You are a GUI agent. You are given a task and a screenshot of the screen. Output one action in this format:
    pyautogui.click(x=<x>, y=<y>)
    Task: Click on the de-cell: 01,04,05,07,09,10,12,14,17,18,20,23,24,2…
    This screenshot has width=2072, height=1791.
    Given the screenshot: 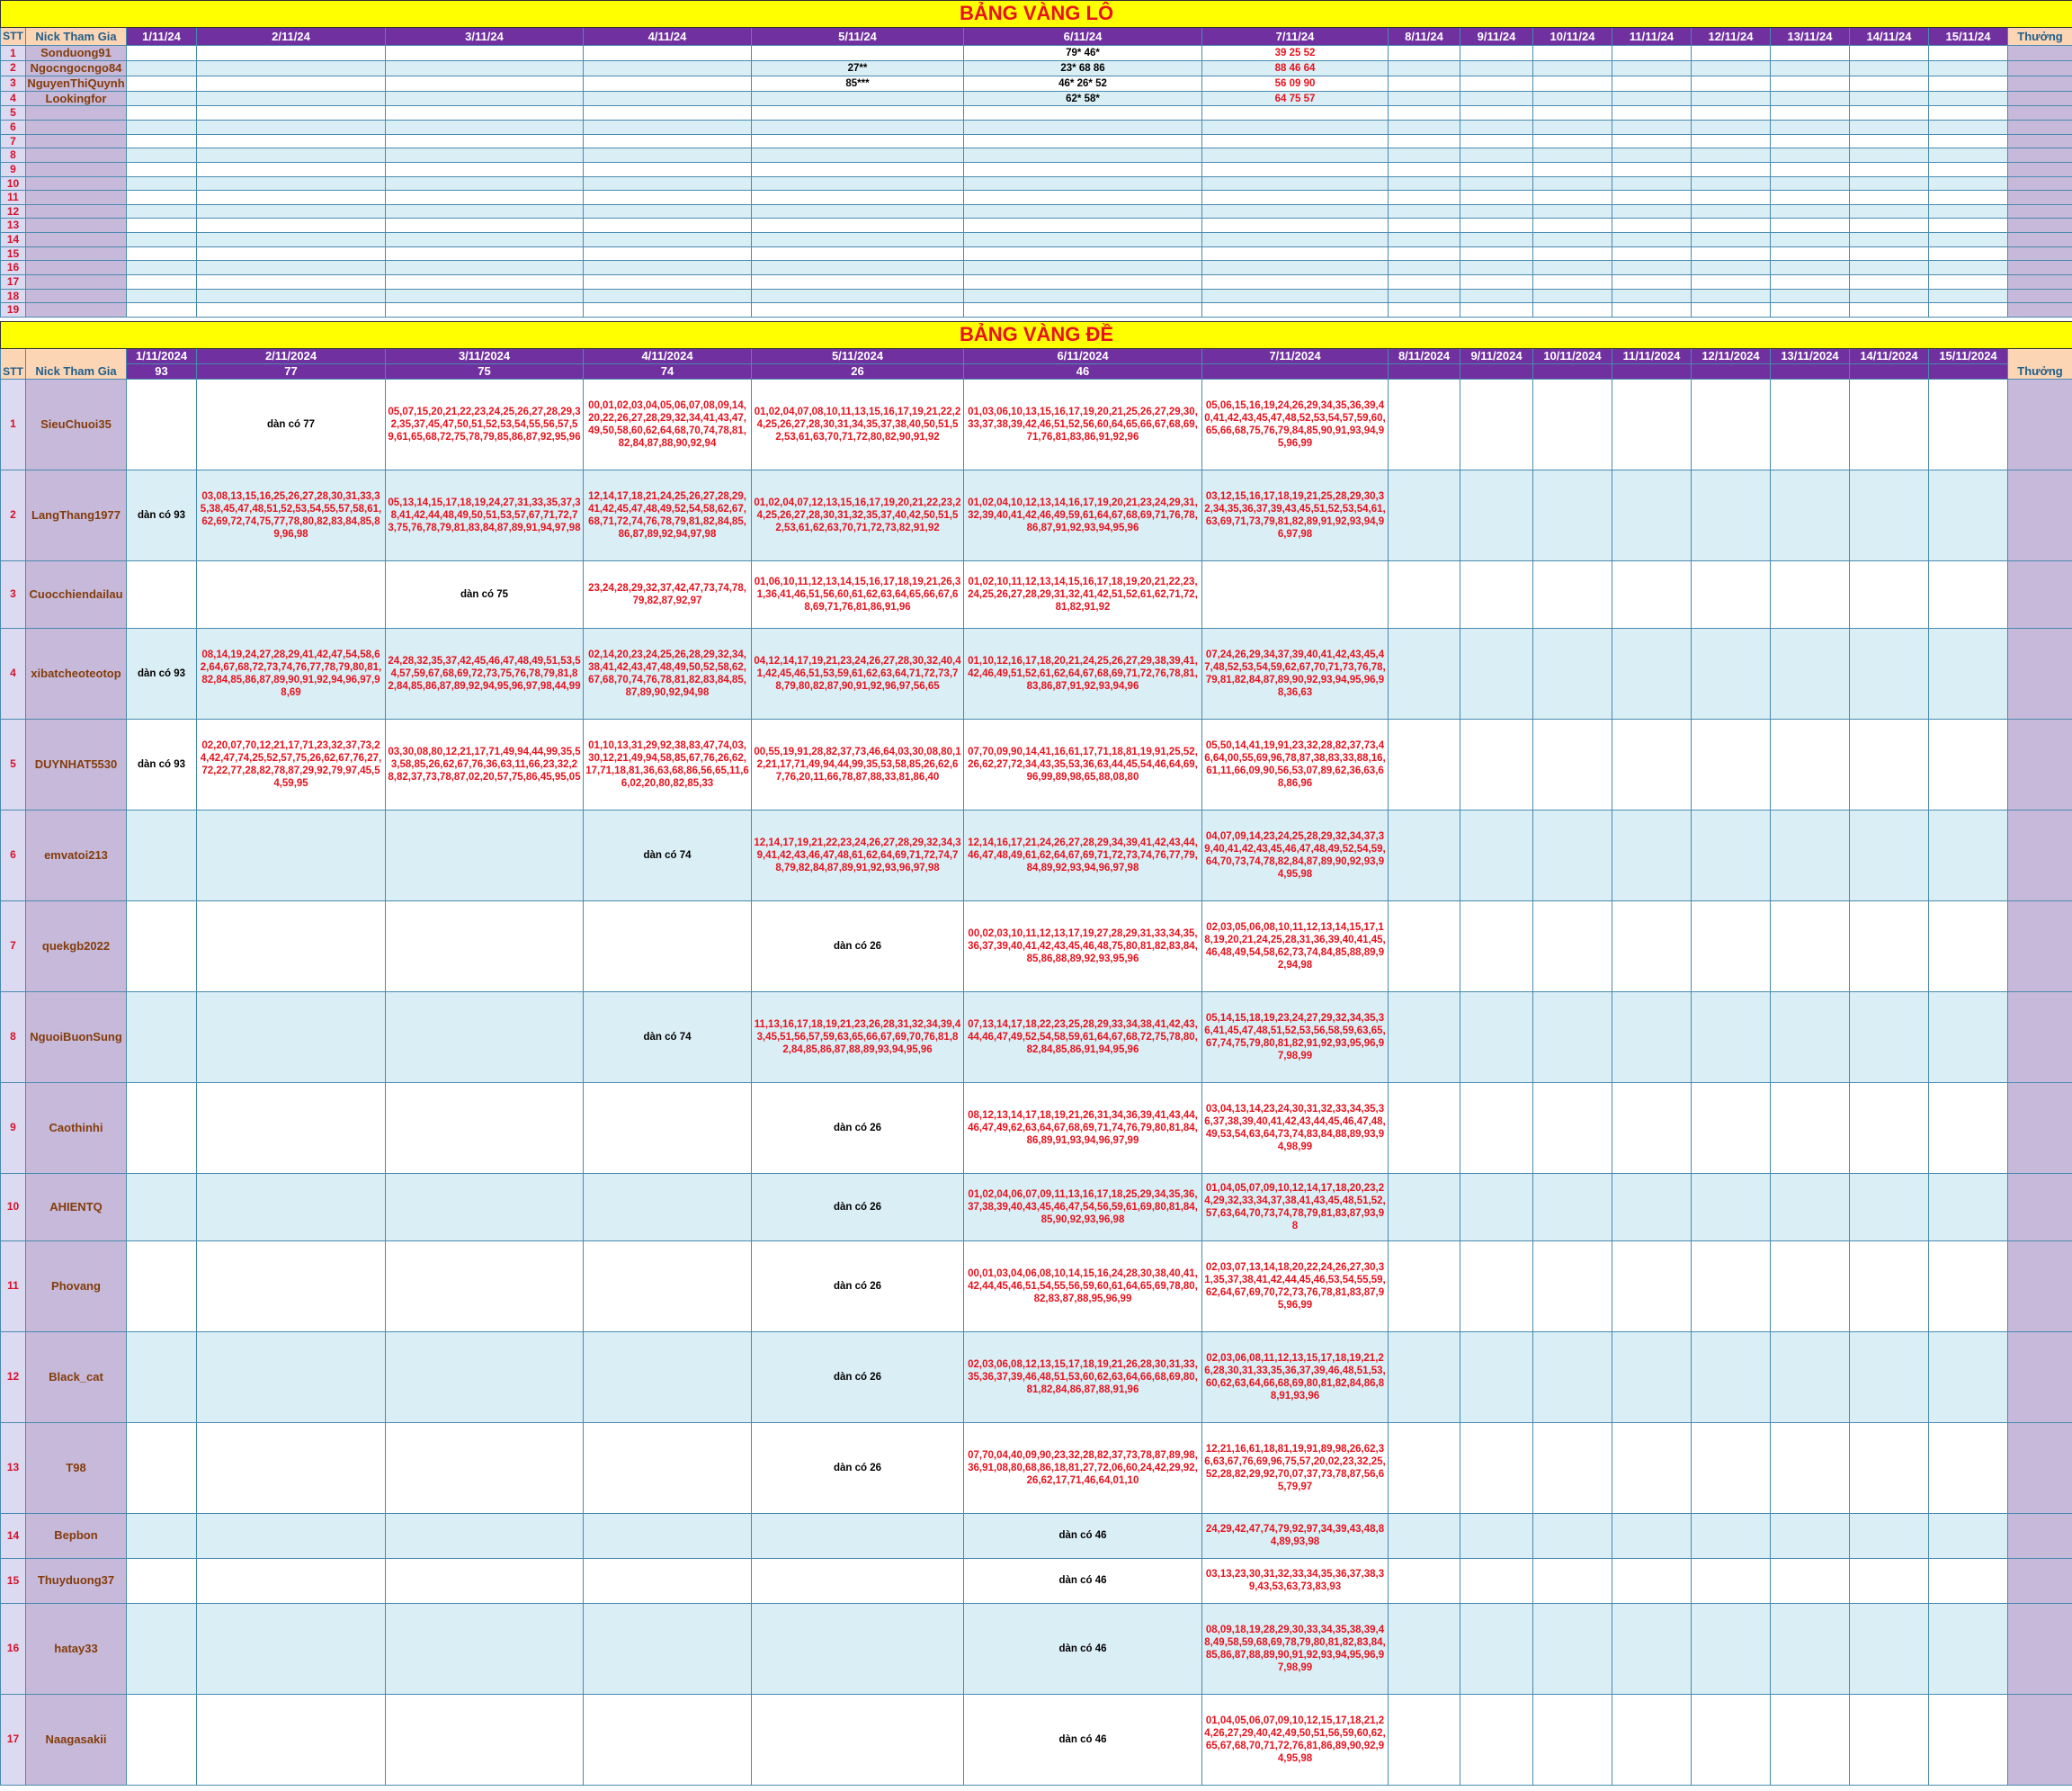 What is the action you would take?
    pyautogui.click(x=1295, y=1206)
    